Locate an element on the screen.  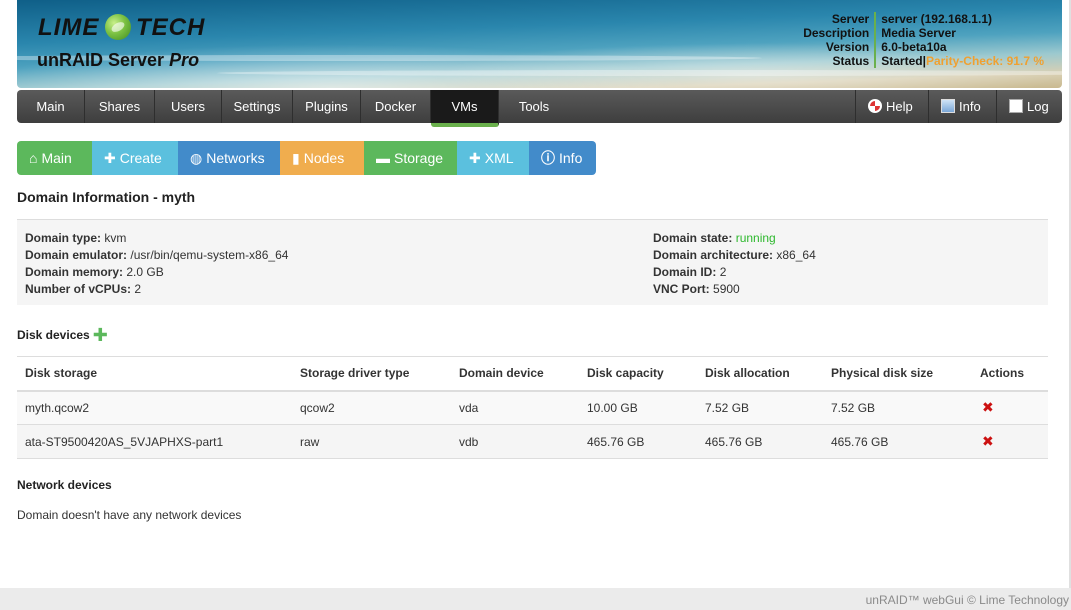
capacity-cell: 10.00 GB is located at coordinates (638, 407).